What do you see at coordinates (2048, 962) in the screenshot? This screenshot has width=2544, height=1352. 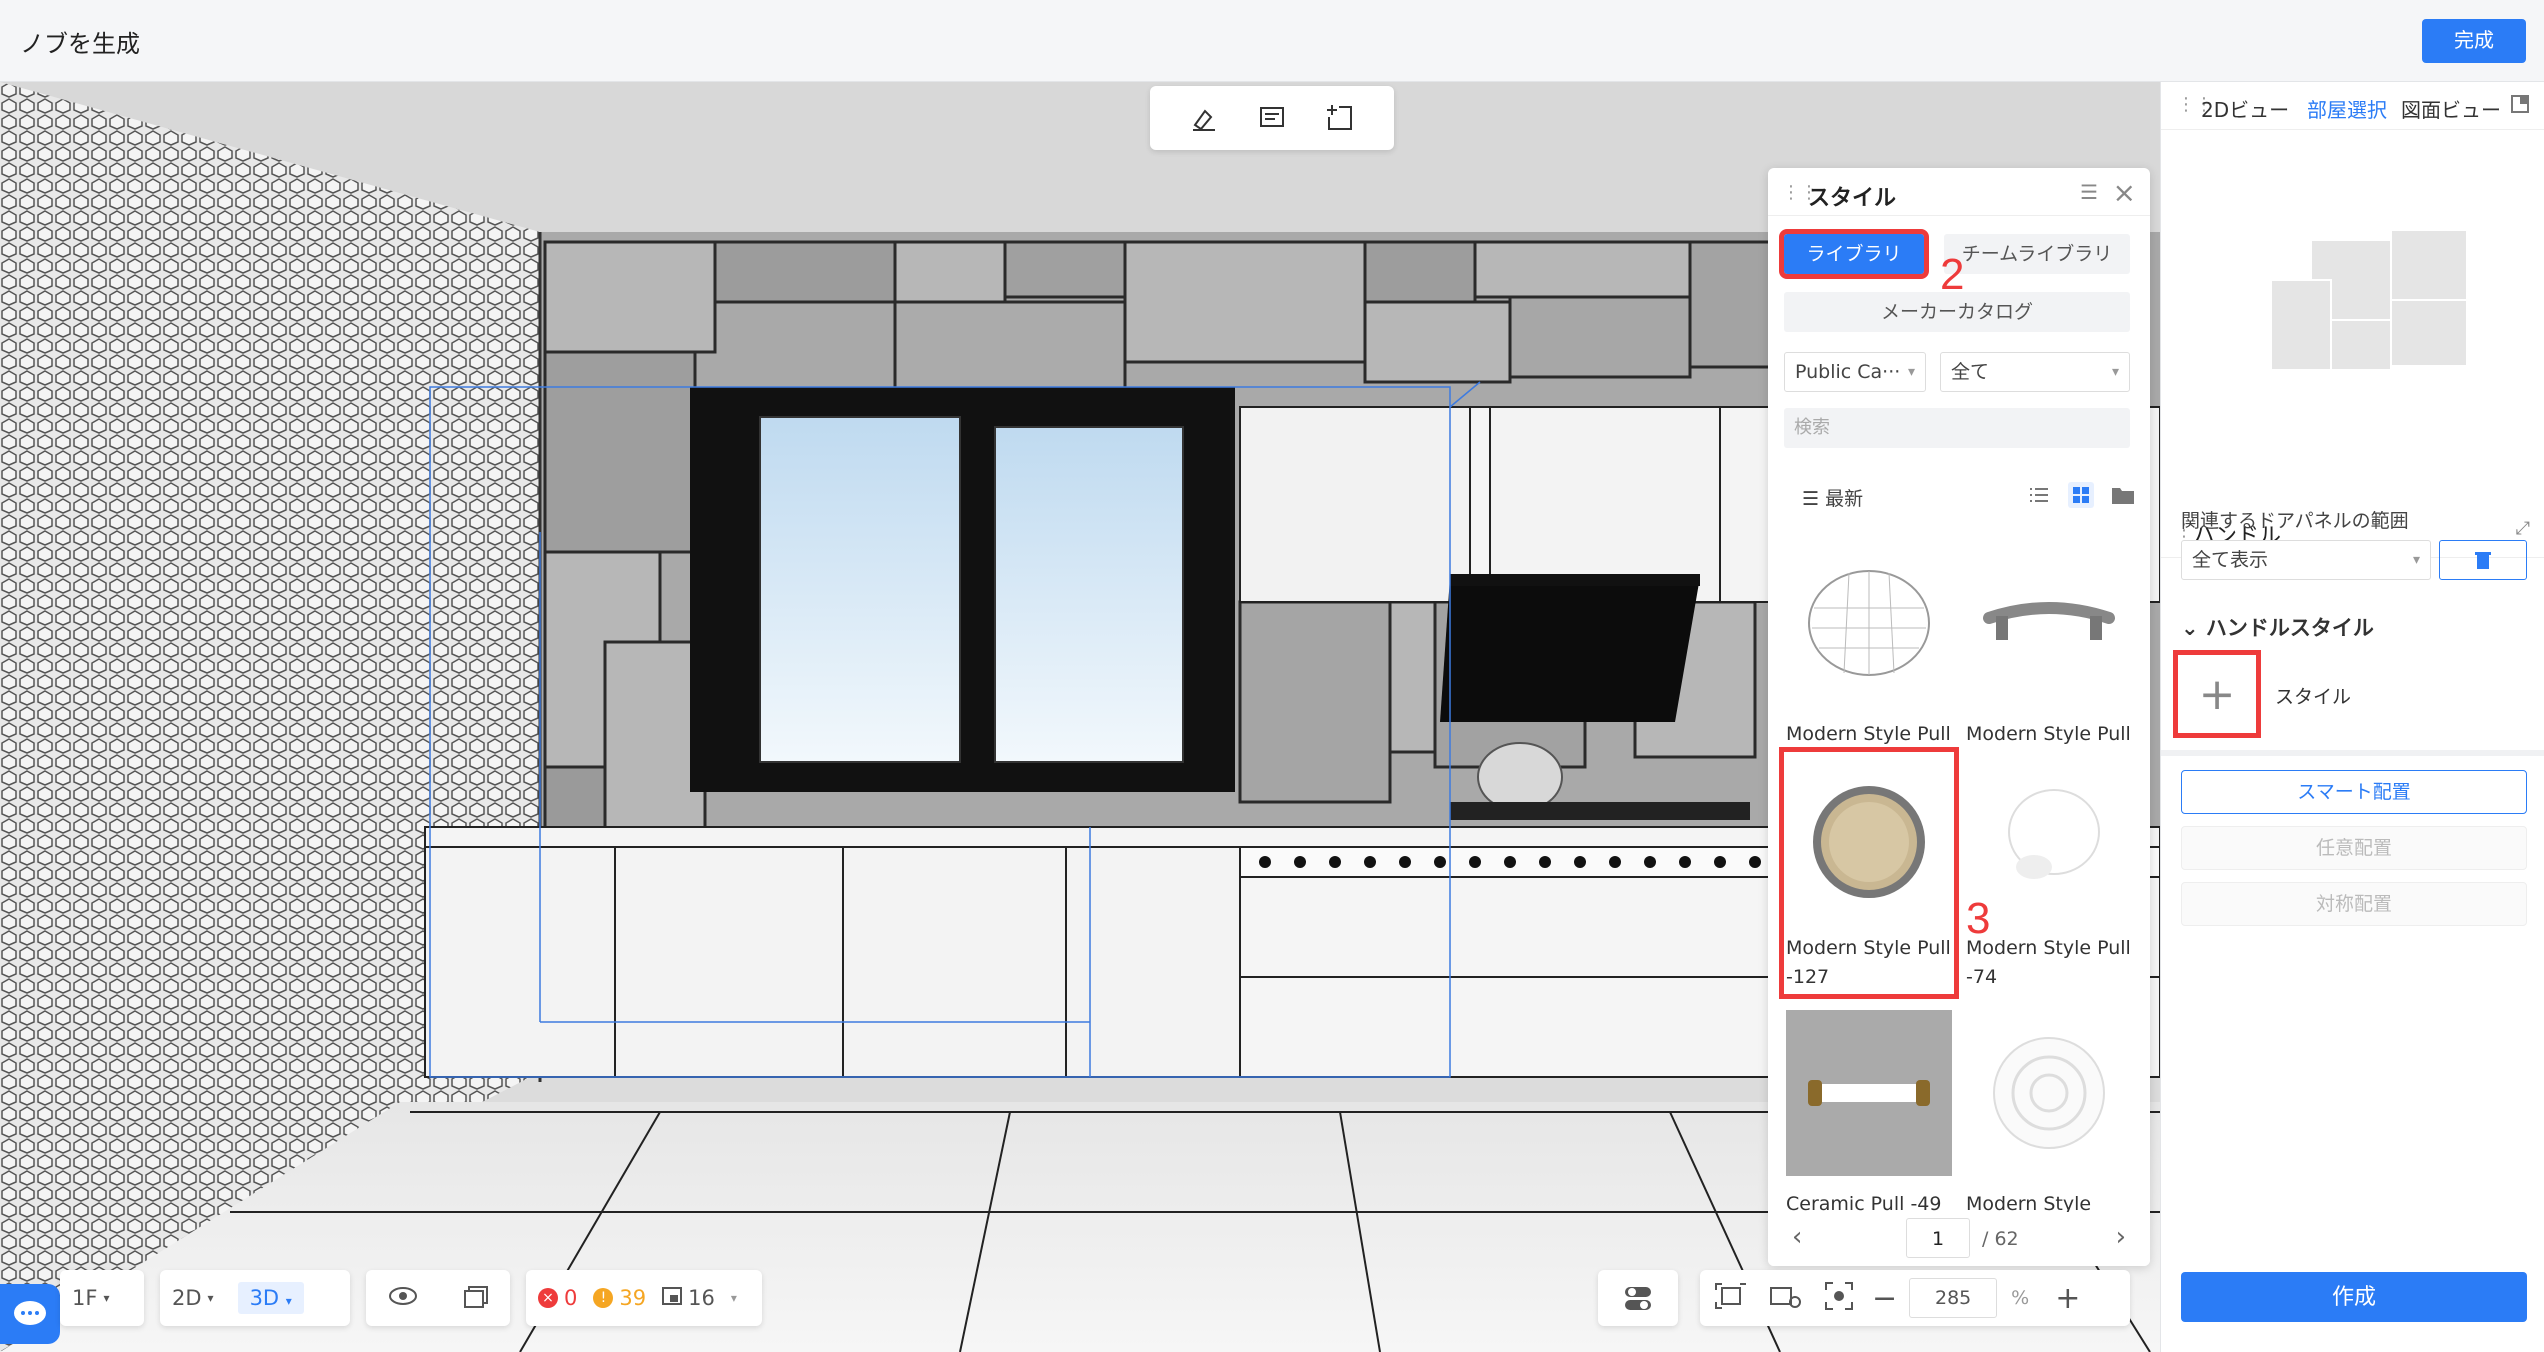 I see `item-label: Modern Style Pull -74` at bounding box center [2048, 962].